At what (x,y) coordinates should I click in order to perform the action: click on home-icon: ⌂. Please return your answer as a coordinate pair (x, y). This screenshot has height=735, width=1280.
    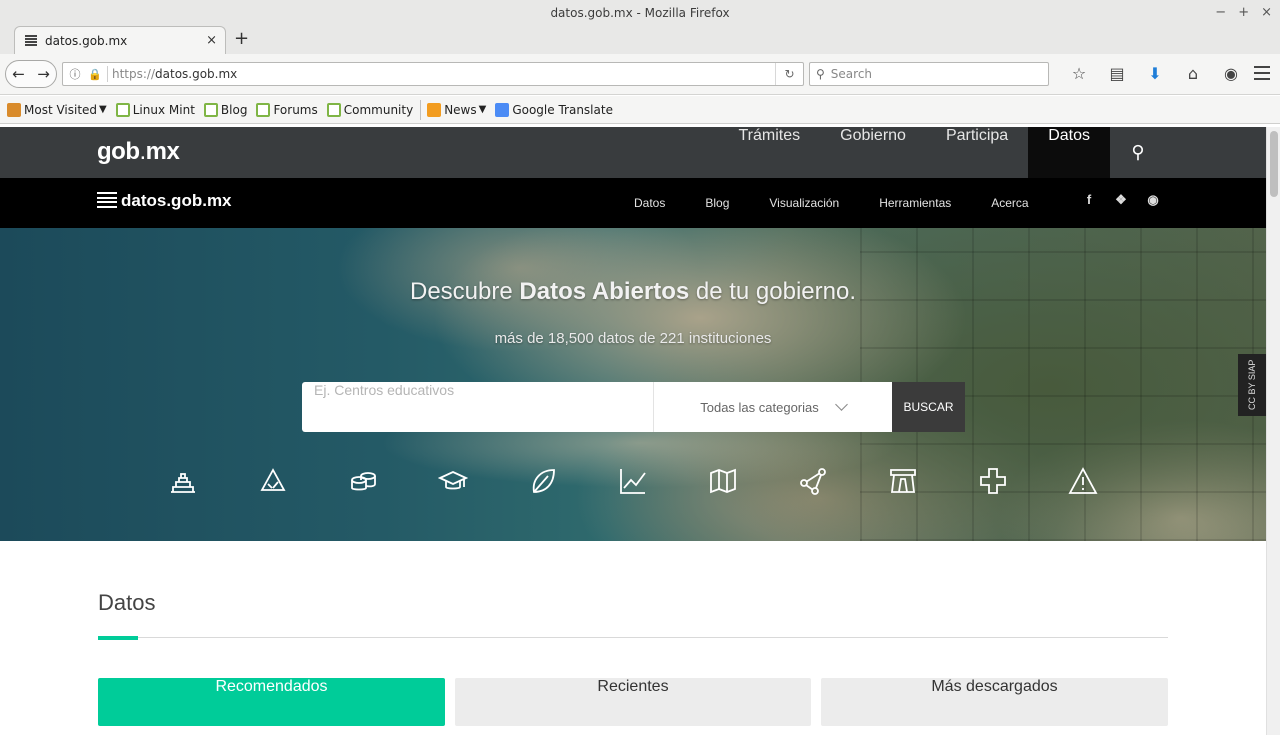
    Looking at the image, I should click on (1193, 73).